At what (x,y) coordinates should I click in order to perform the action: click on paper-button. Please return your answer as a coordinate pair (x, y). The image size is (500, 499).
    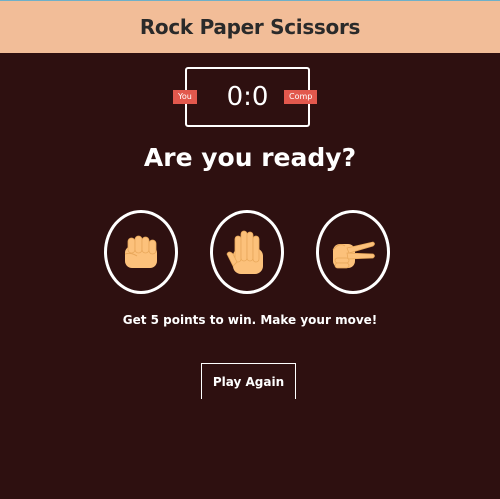
    Looking at the image, I should click on (247, 252).